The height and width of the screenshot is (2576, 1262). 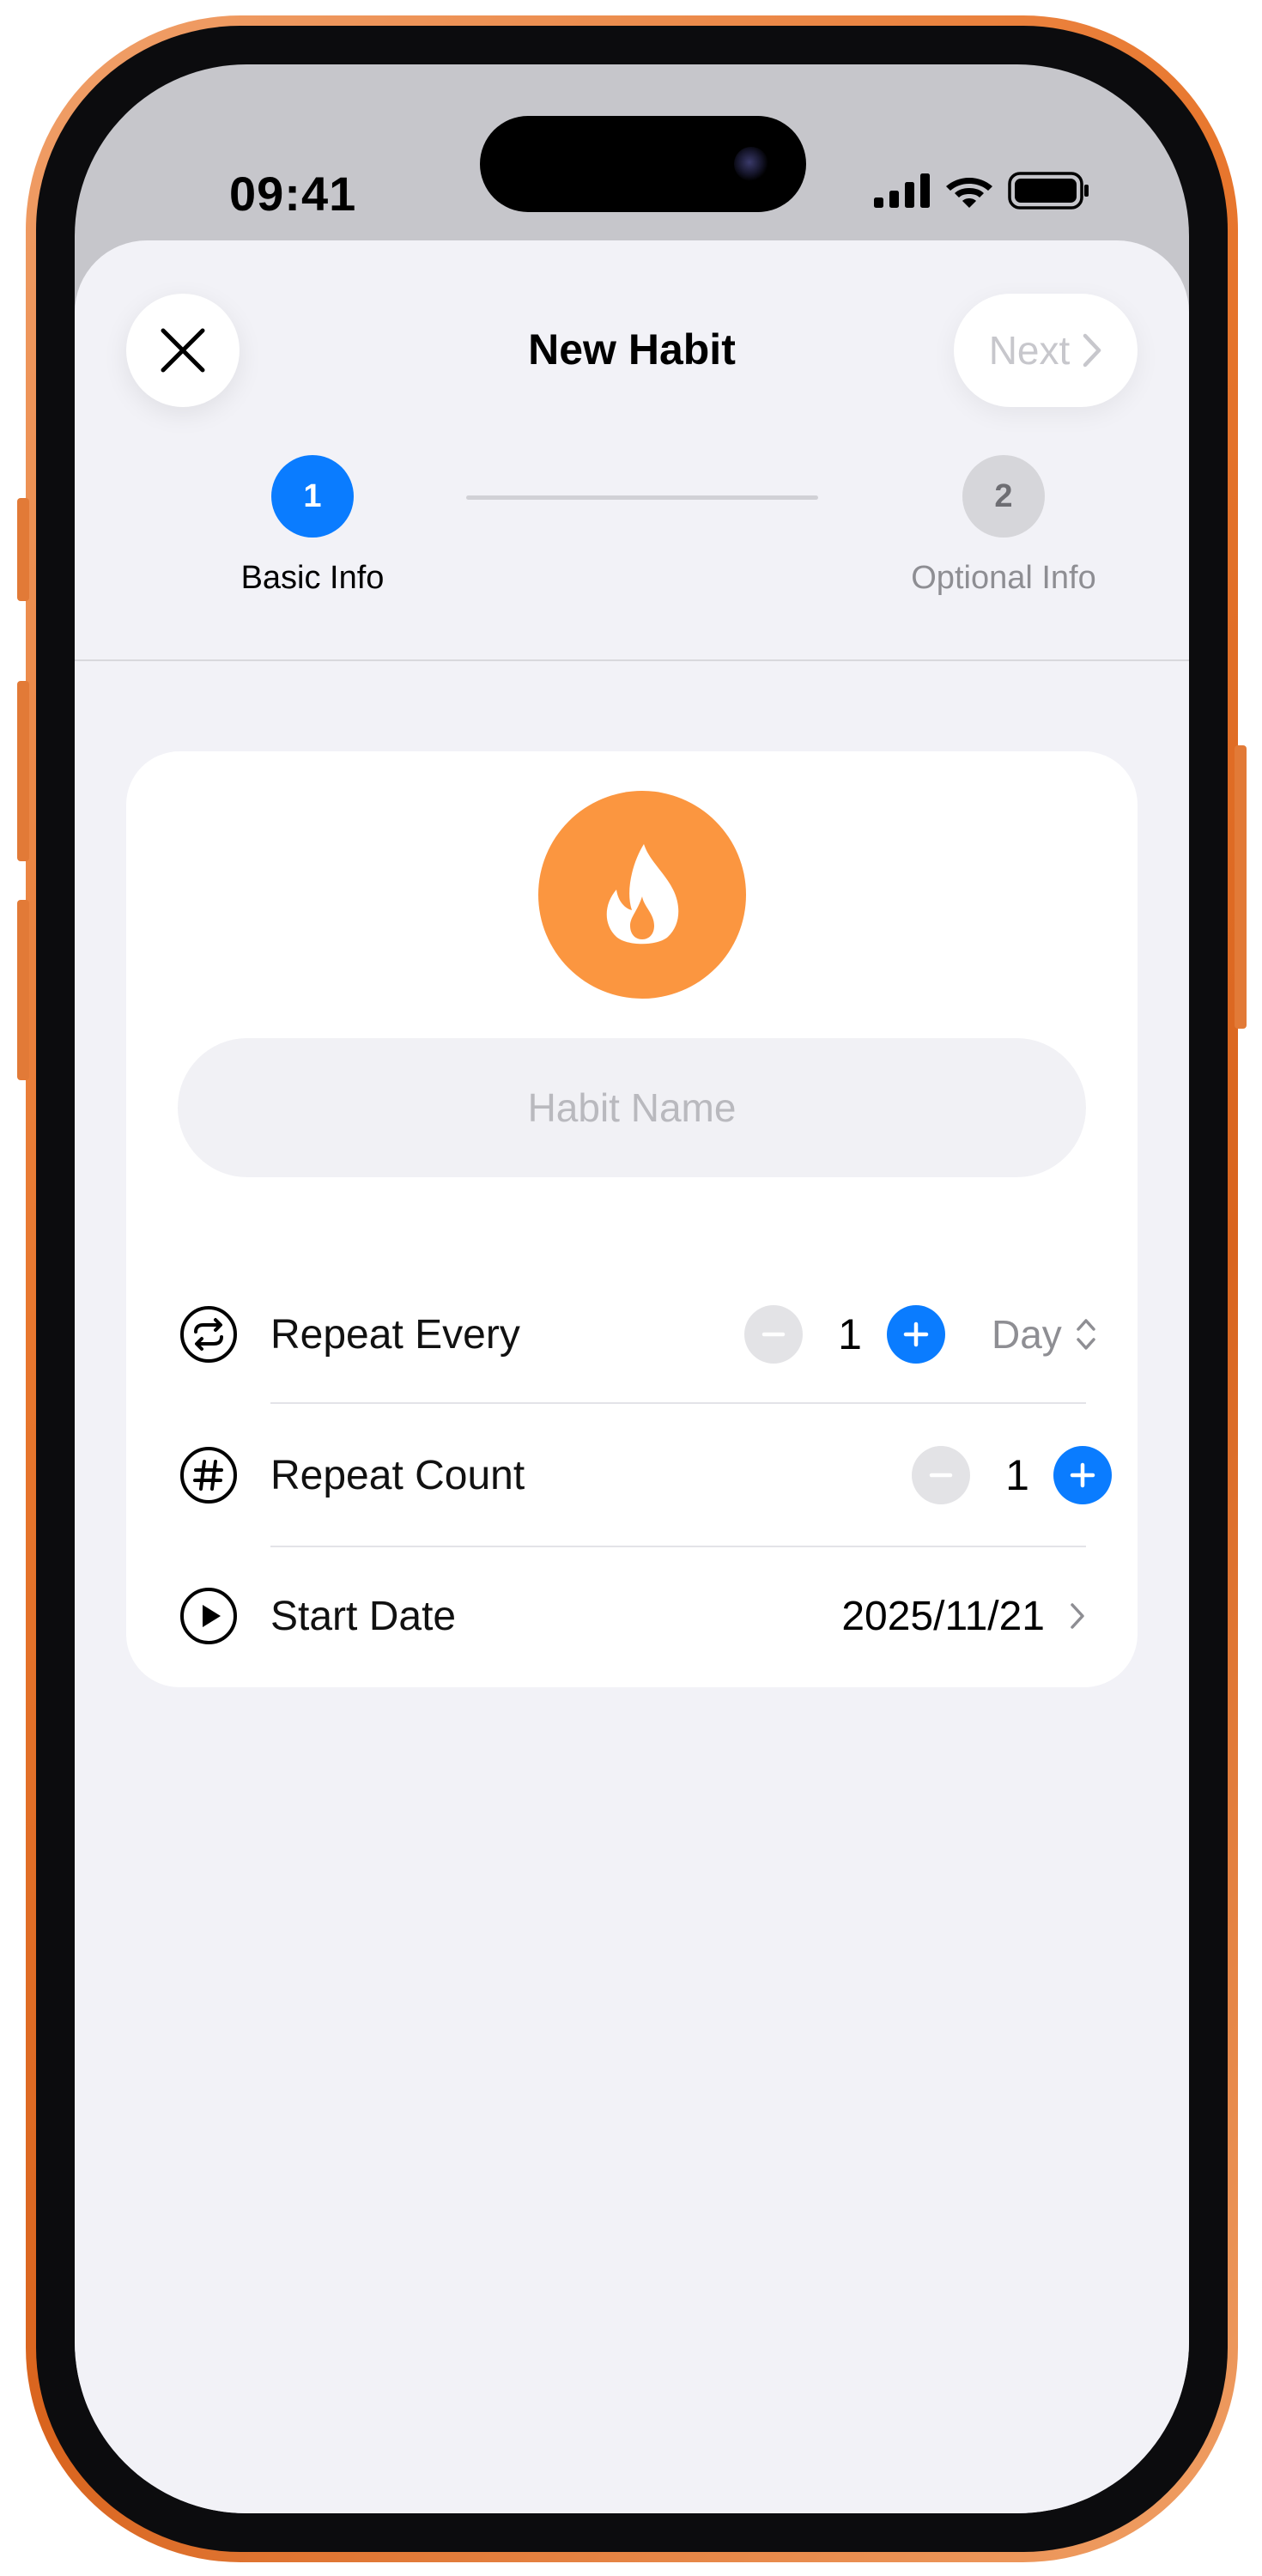 What do you see at coordinates (23, 550) in the screenshot?
I see `action-button` at bounding box center [23, 550].